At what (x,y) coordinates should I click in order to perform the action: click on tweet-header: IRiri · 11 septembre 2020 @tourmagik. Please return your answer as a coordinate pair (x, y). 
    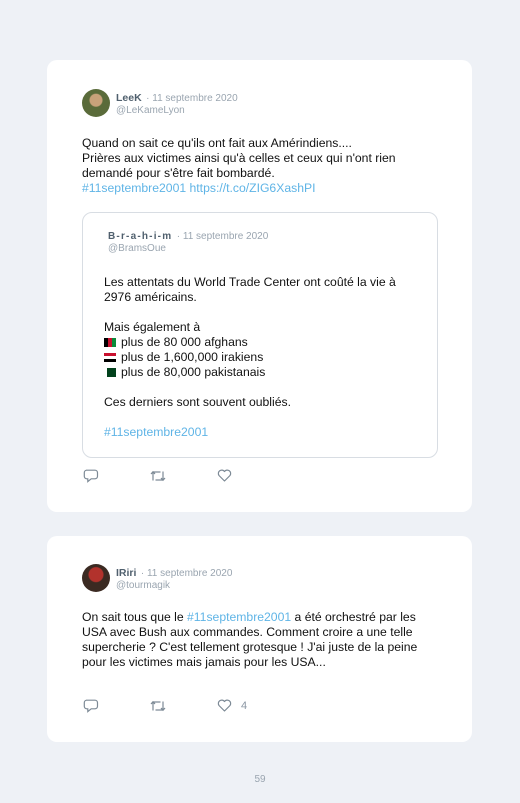
    Looking at the image, I should click on (157, 578).